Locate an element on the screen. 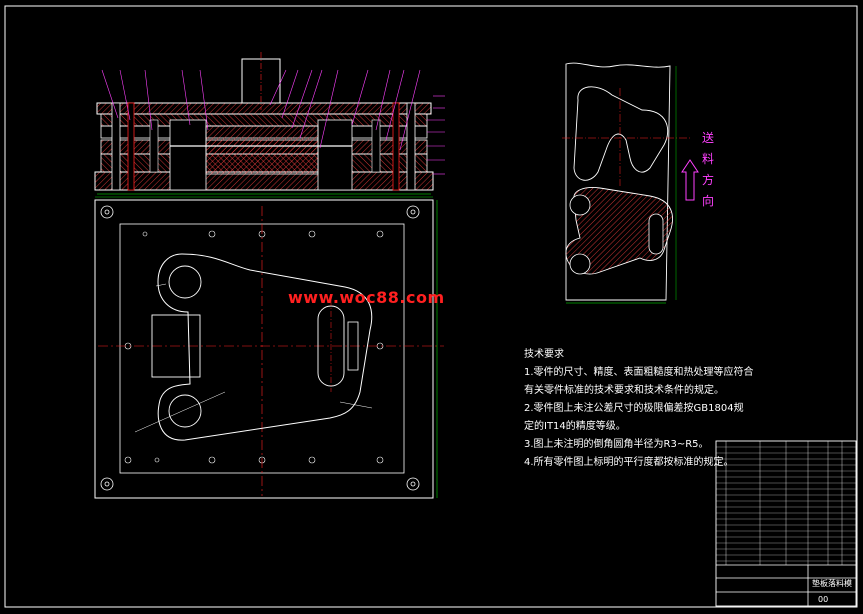  feed-char-1: 送 is located at coordinates (707, 138).